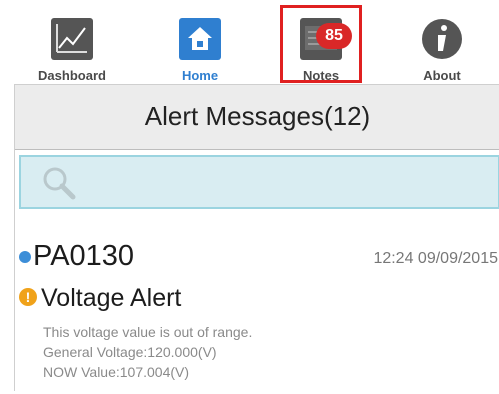 This screenshot has width=499, height=394. I want to click on tab-about: About, so click(442, 46).